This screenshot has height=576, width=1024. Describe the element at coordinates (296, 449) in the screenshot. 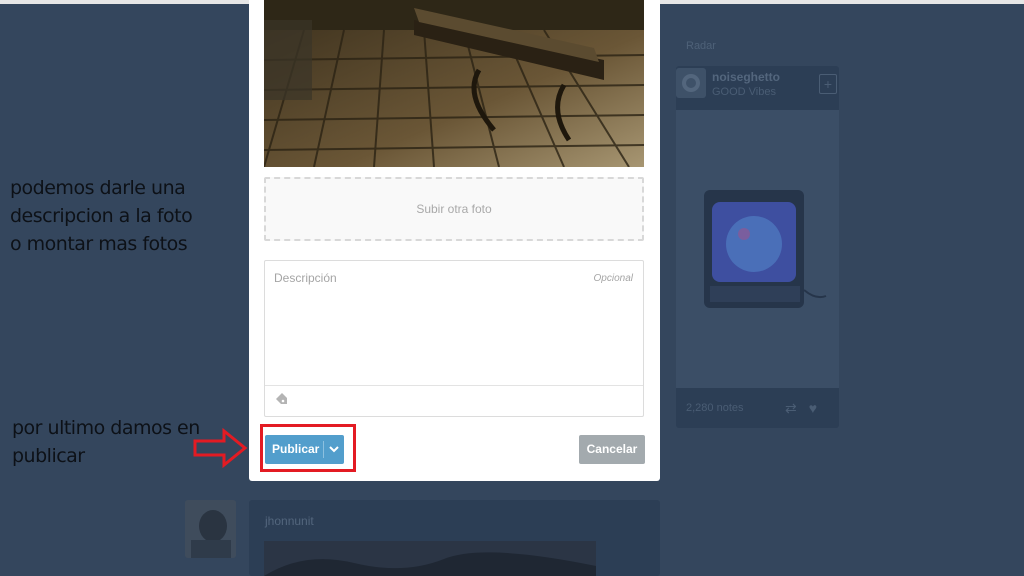

I see `publish-label: Publicar` at that location.